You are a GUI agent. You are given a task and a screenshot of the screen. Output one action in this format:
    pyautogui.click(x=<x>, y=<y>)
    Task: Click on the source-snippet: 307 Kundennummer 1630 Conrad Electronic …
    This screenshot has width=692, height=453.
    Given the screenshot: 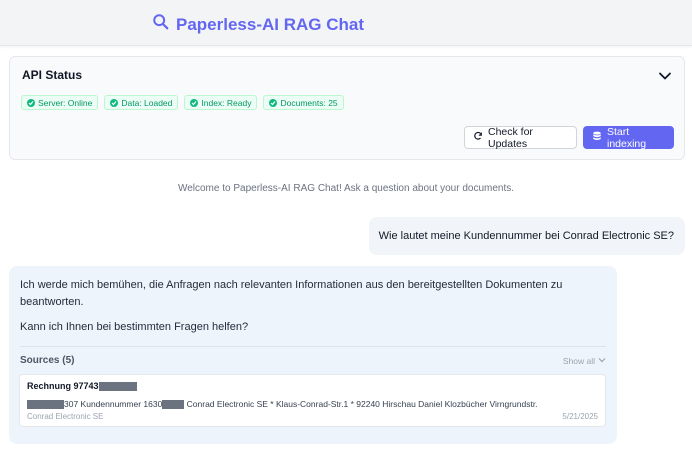 What is the action you would take?
    pyautogui.click(x=282, y=404)
    